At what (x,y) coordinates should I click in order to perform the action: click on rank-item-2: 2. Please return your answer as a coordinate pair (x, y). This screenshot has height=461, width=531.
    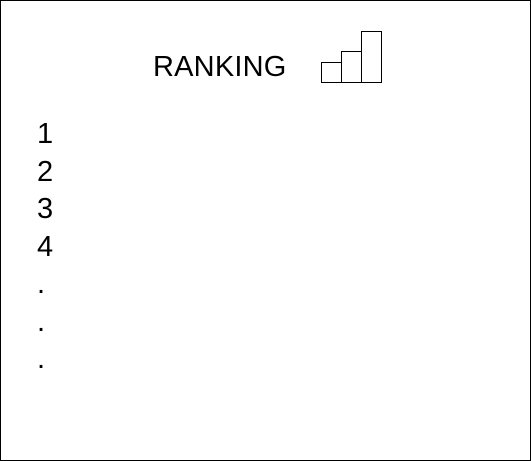
    Looking at the image, I should click on (45, 171).